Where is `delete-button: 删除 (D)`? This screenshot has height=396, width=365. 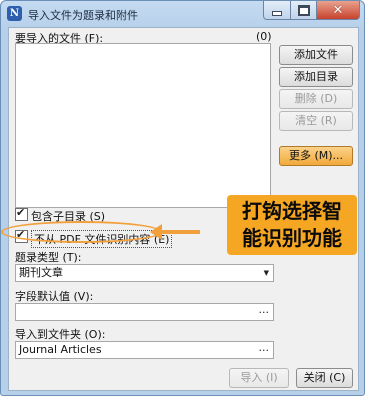
delete-button: 删除 (D) is located at coordinates (316, 99).